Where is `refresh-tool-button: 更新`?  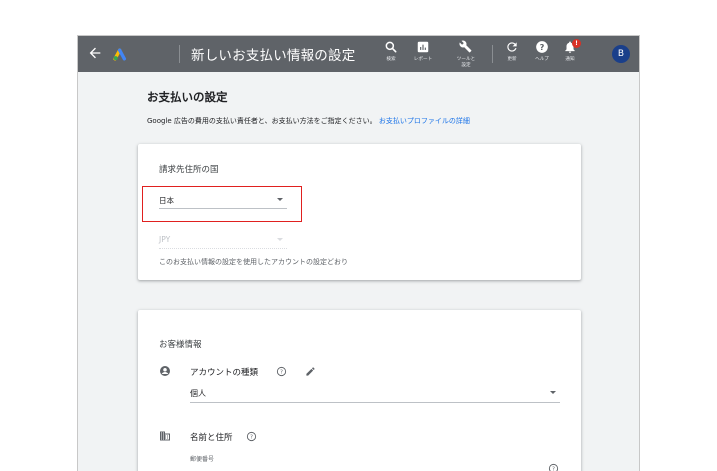 refresh-tool-button: 更新 is located at coordinates (512, 51).